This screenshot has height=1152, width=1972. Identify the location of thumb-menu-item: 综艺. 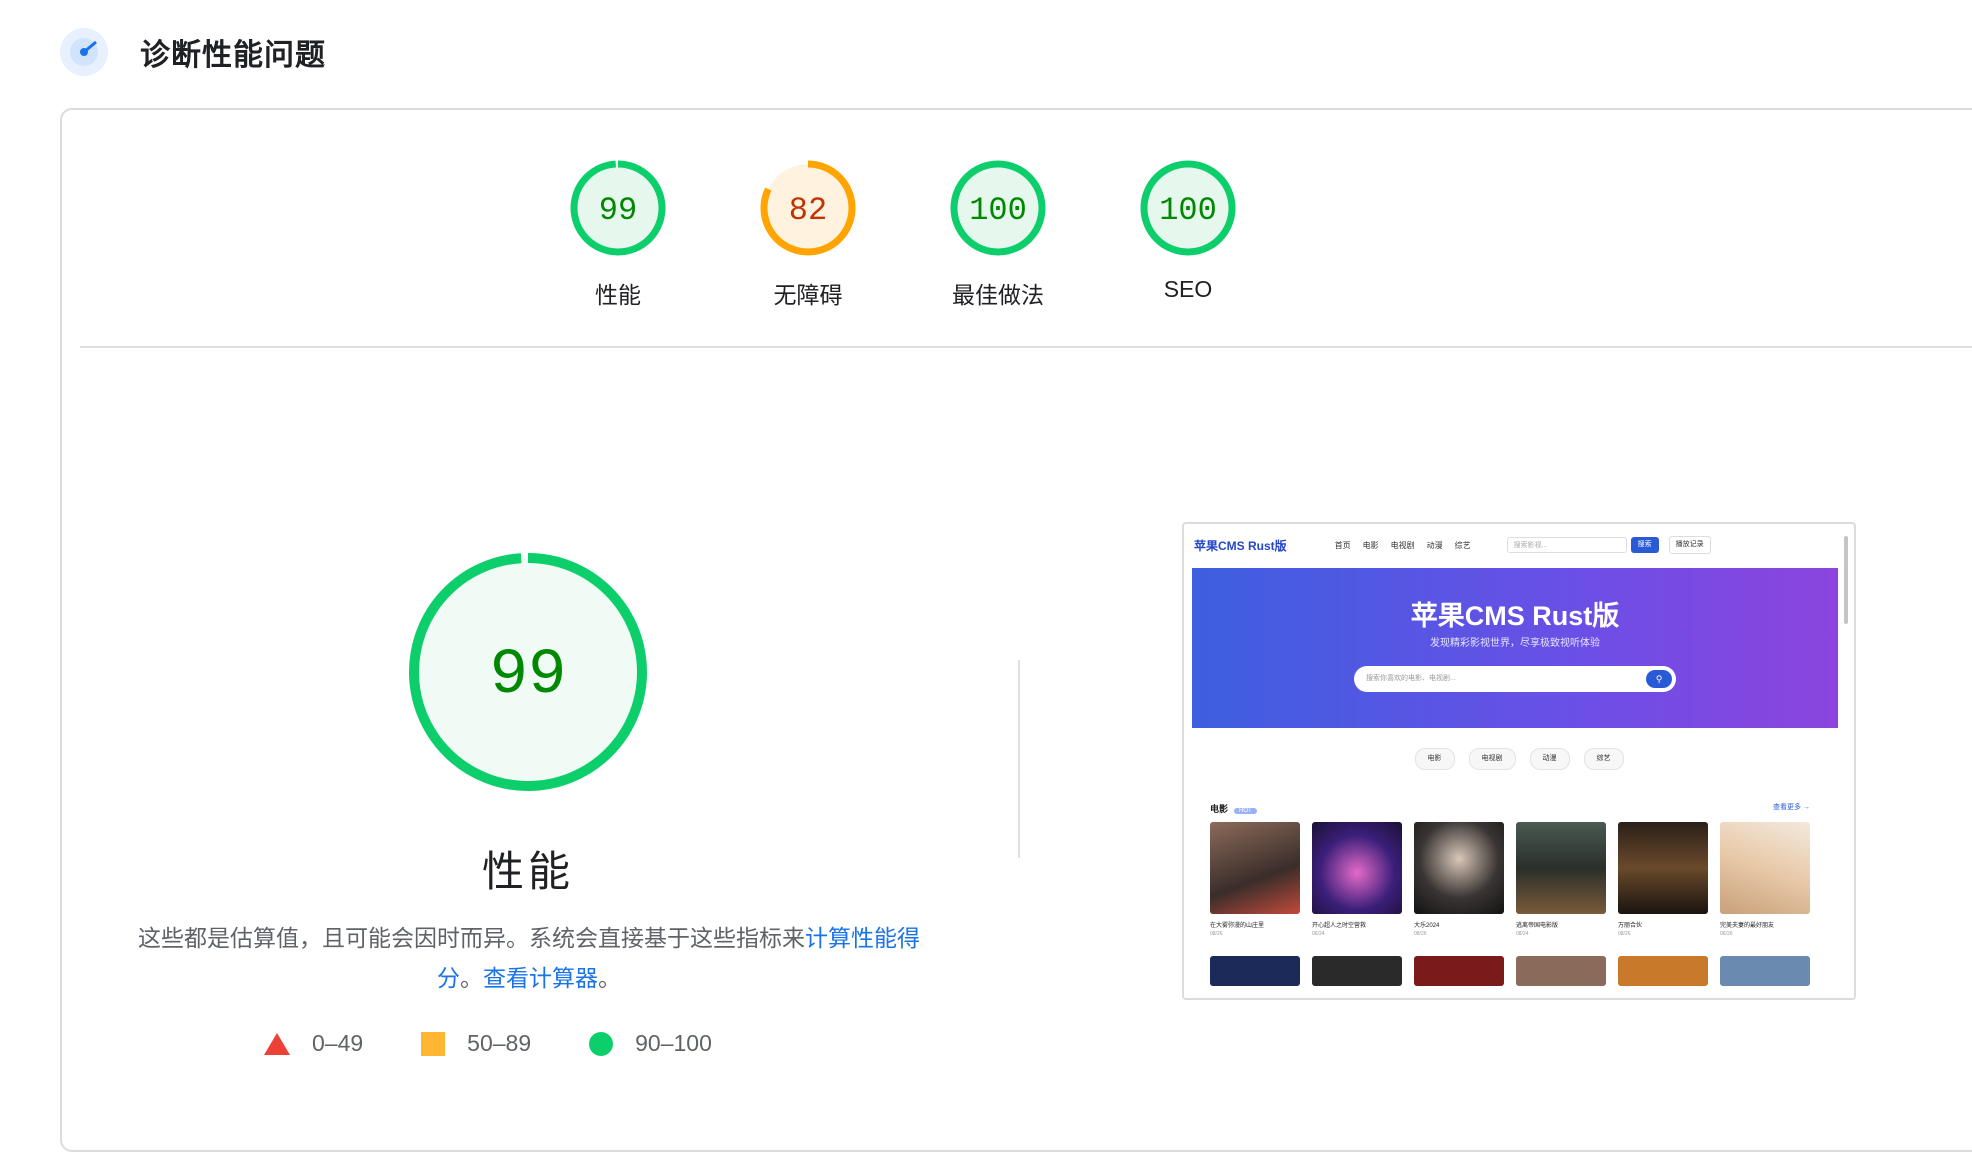
(1462, 545).